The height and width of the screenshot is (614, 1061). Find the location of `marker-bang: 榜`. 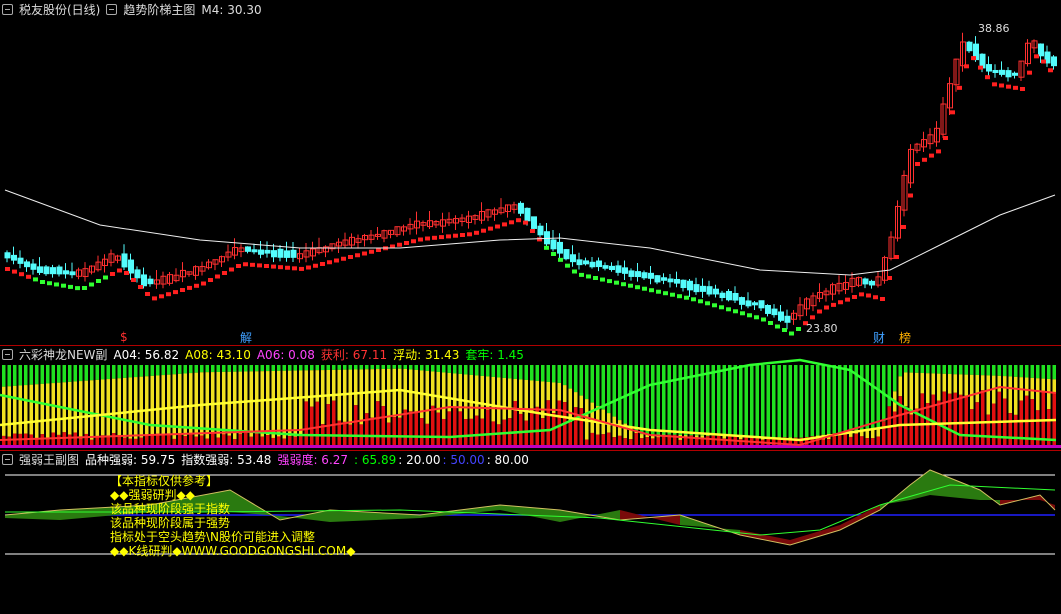

marker-bang: 榜 is located at coordinates (905, 337).